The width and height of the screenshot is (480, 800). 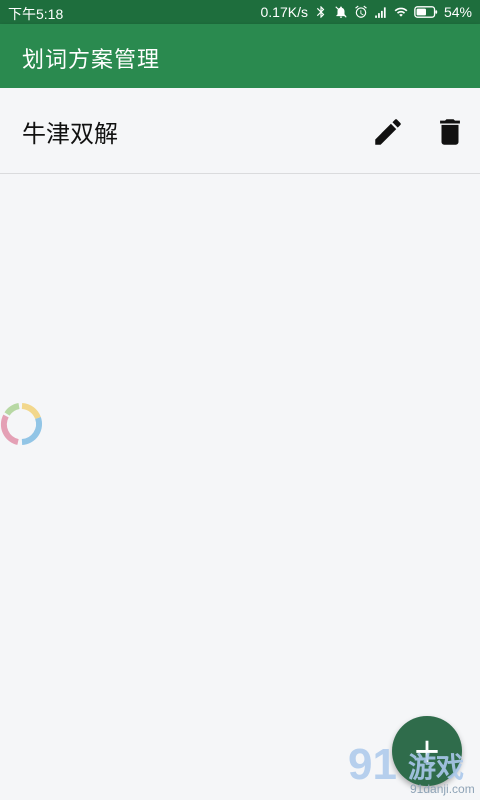 I want to click on wifi-icon, so click(x=401, y=12).